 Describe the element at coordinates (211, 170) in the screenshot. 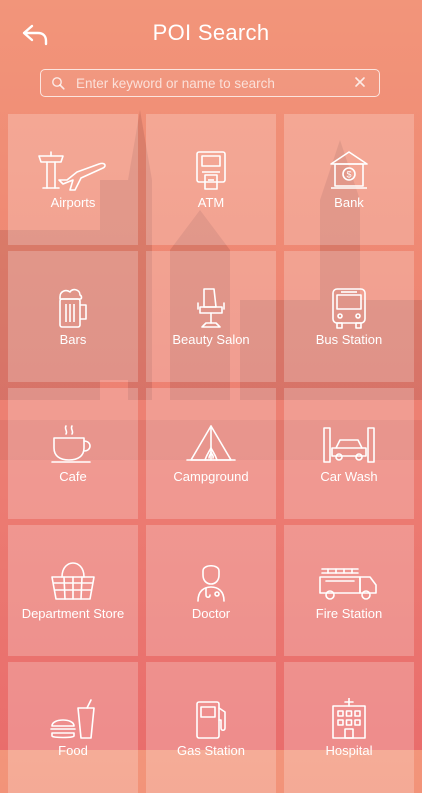

I see `atm-icon` at that location.